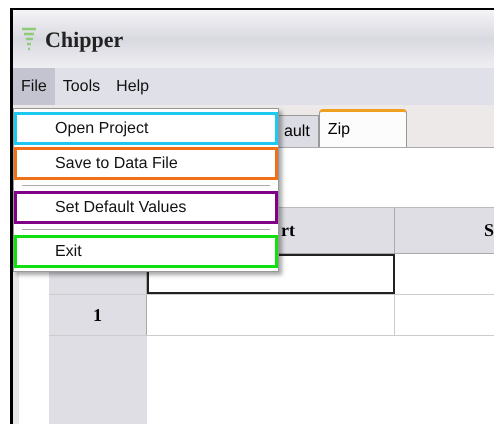 The width and height of the screenshot is (494, 424). What do you see at coordinates (444, 230) in the screenshot?
I see `column-header: S` at bounding box center [444, 230].